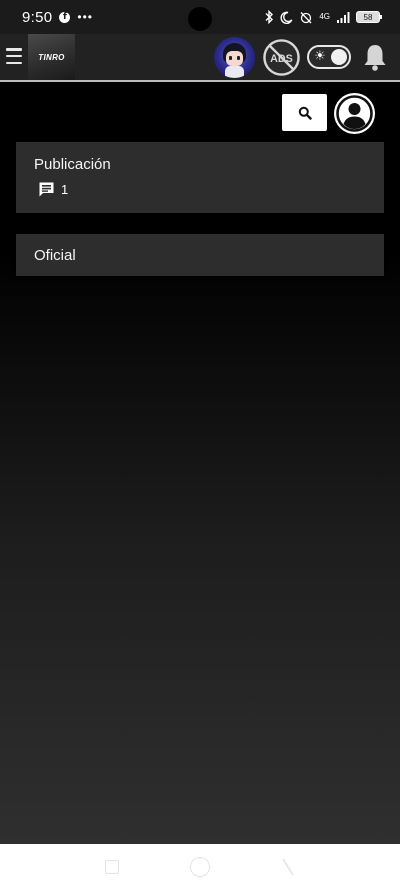 This screenshot has width=400, height=889. I want to click on home-icon, so click(200, 867).